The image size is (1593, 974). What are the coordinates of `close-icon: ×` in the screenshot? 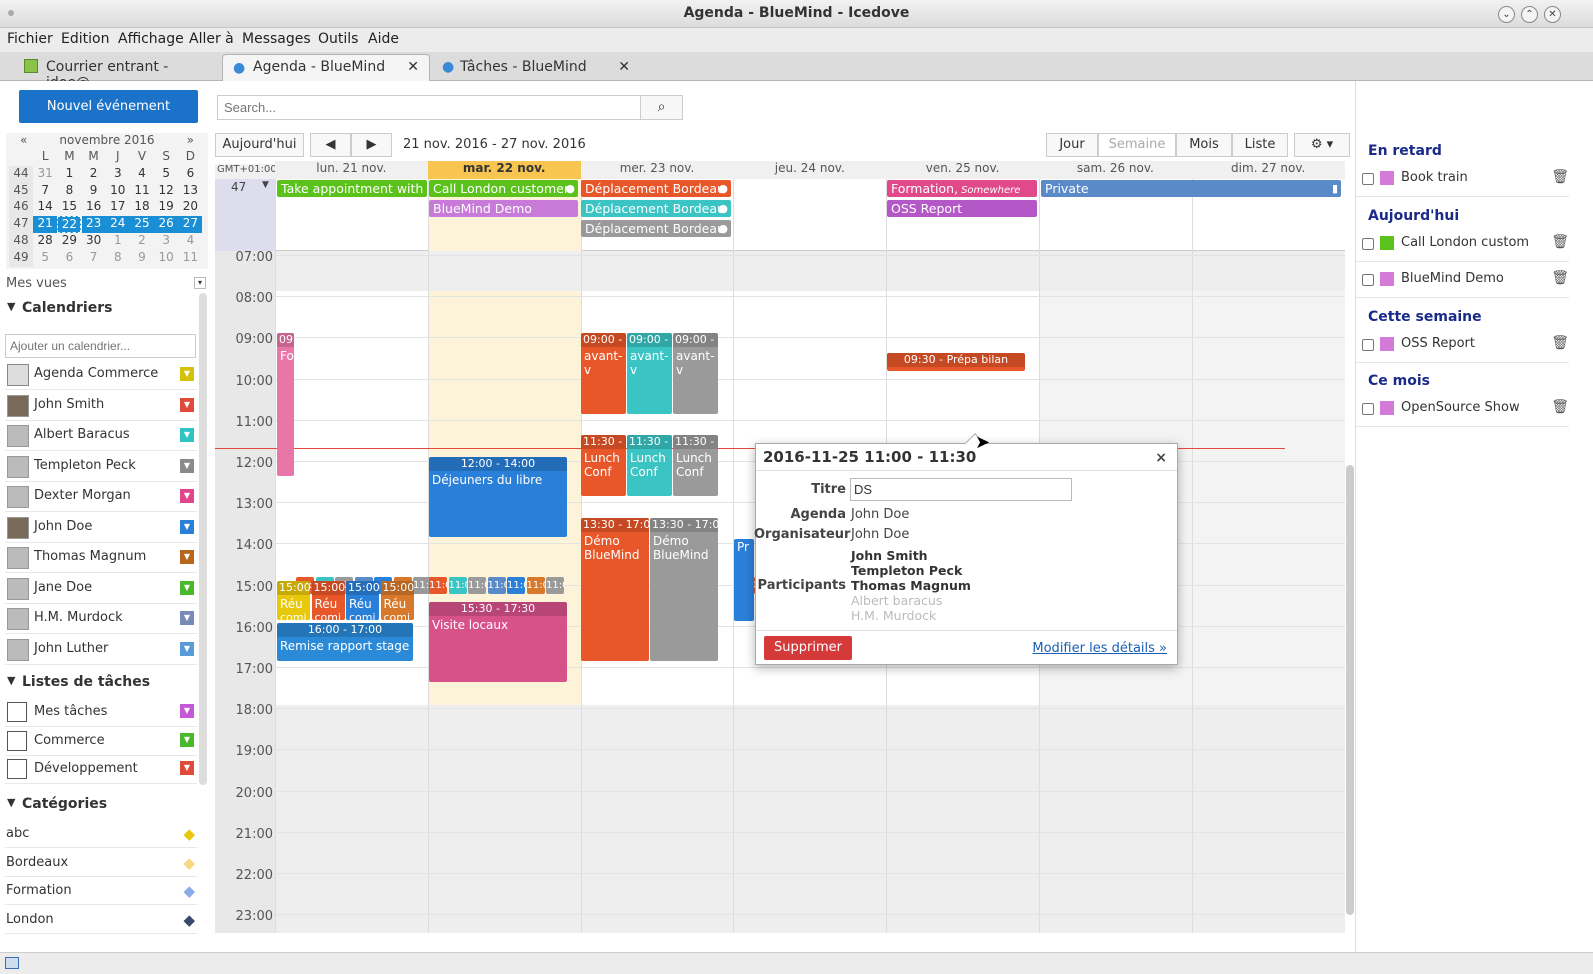 It's located at (1161, 458).